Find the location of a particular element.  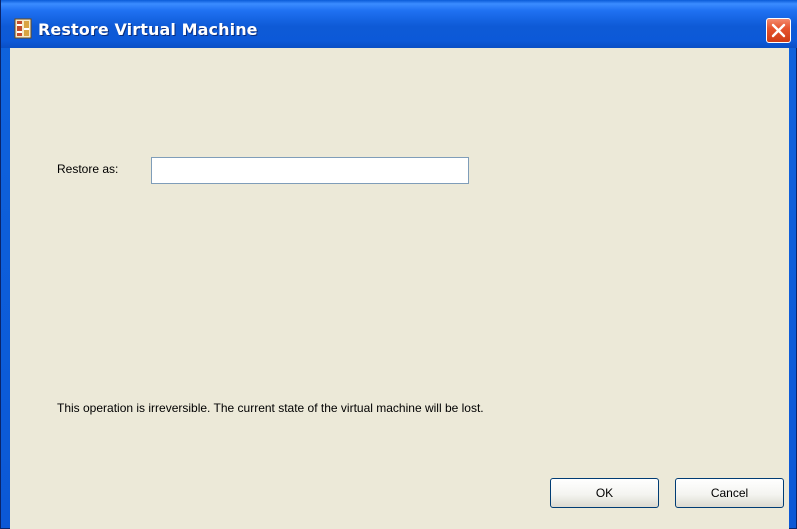

close-button is located at coordinates (778, 30).